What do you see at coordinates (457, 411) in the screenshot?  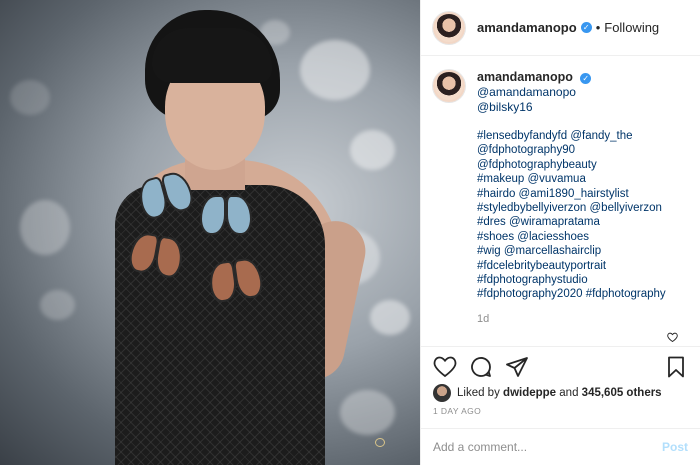 I see `post-timestamp: 1 DAY AGO` at bounding box center [457, 411].